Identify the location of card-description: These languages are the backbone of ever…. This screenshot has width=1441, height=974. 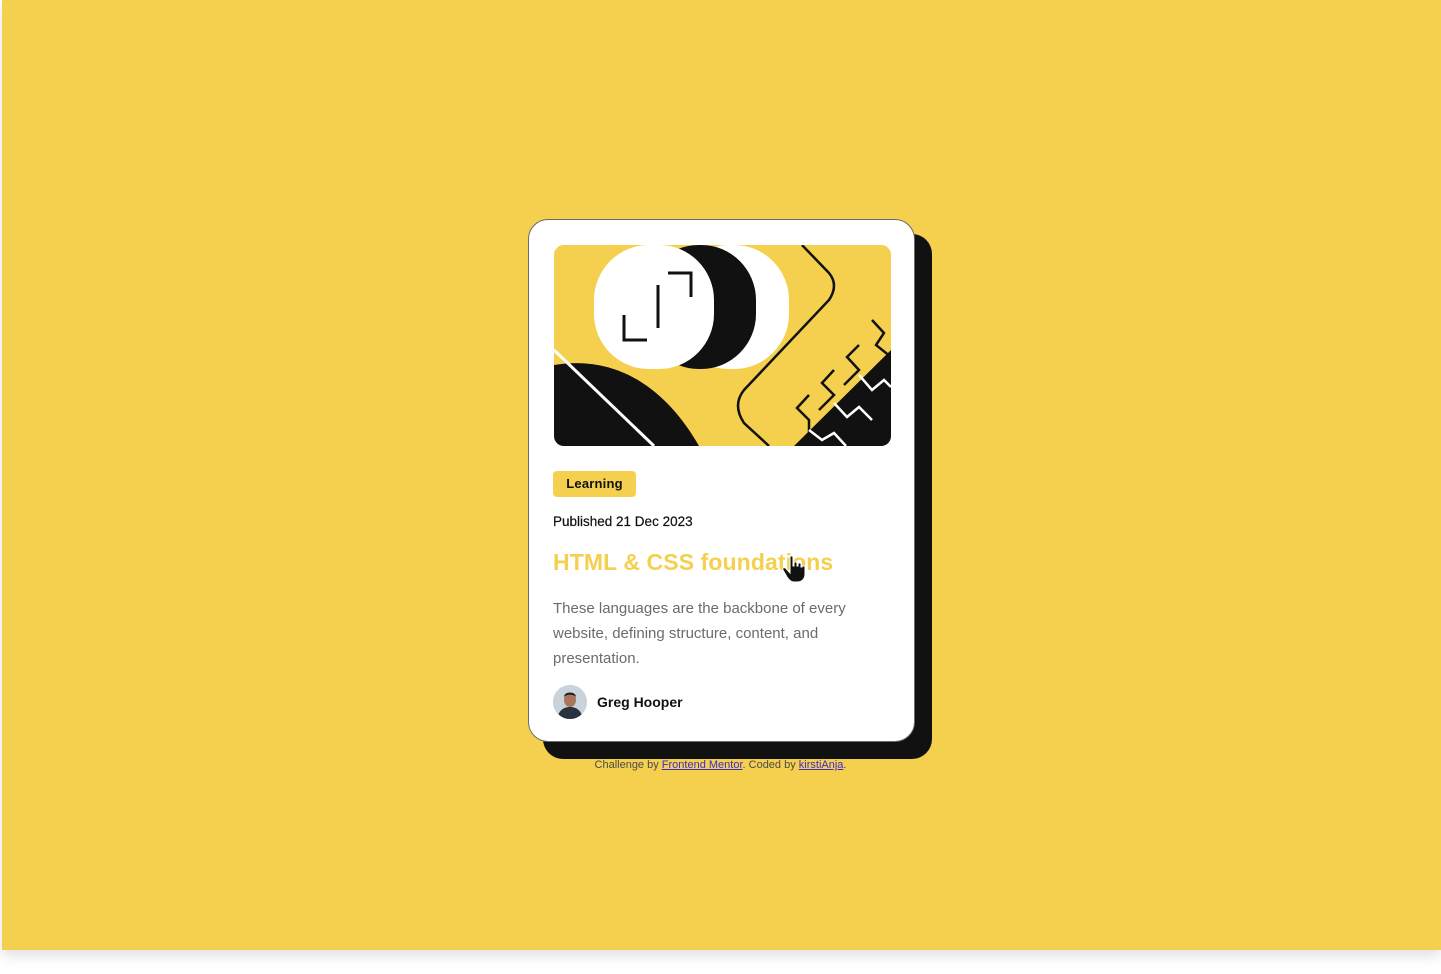
(699, 633).